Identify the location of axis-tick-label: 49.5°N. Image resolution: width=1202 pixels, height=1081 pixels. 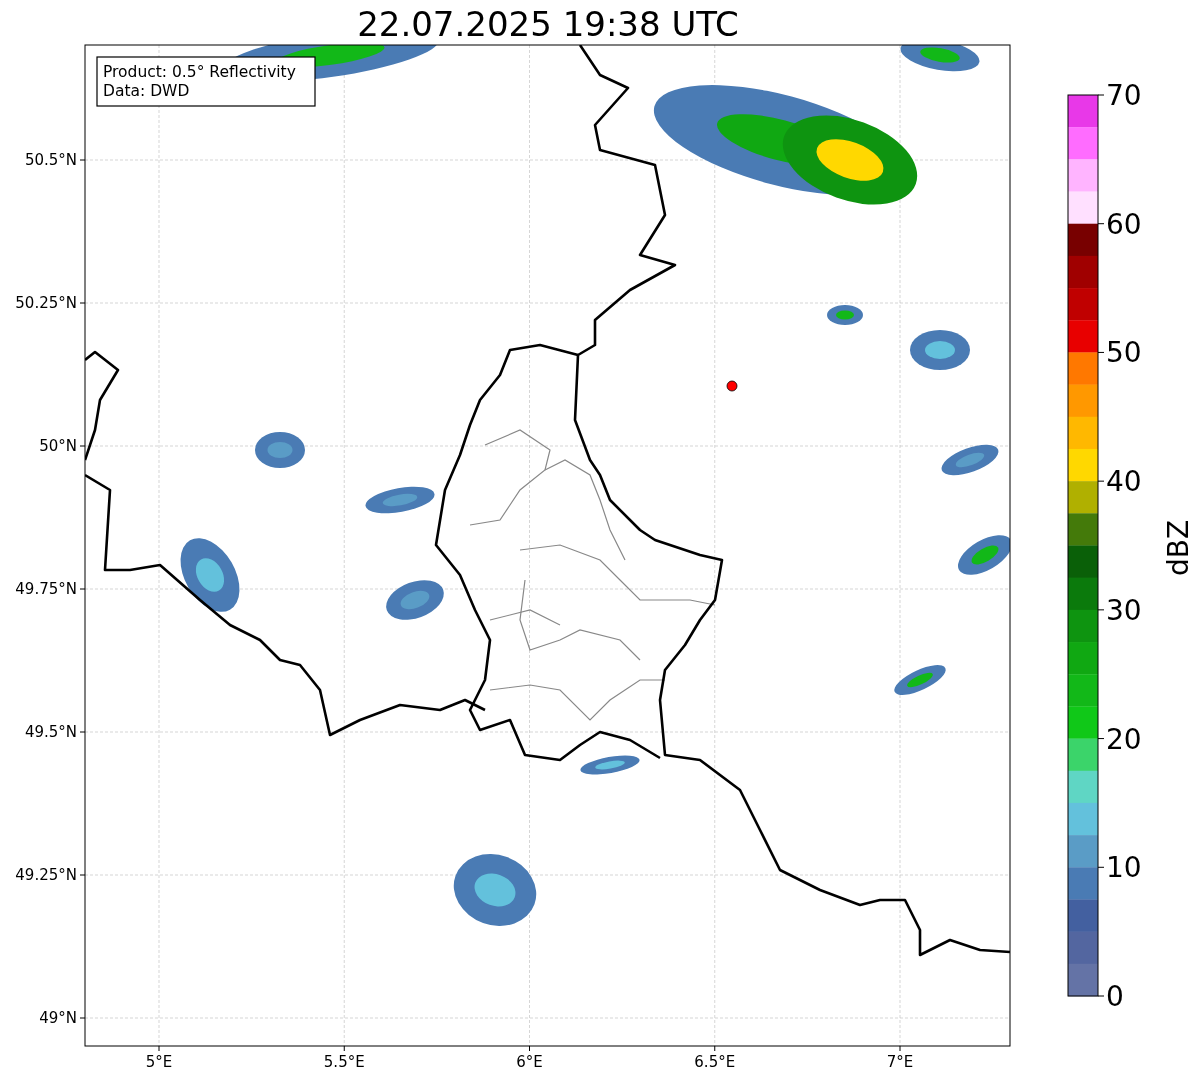
(50, 732).